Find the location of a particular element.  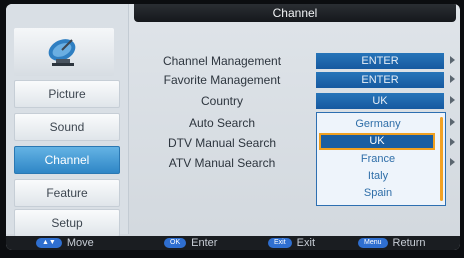

menu-row-label: Country is located at coordinates (222, 101).